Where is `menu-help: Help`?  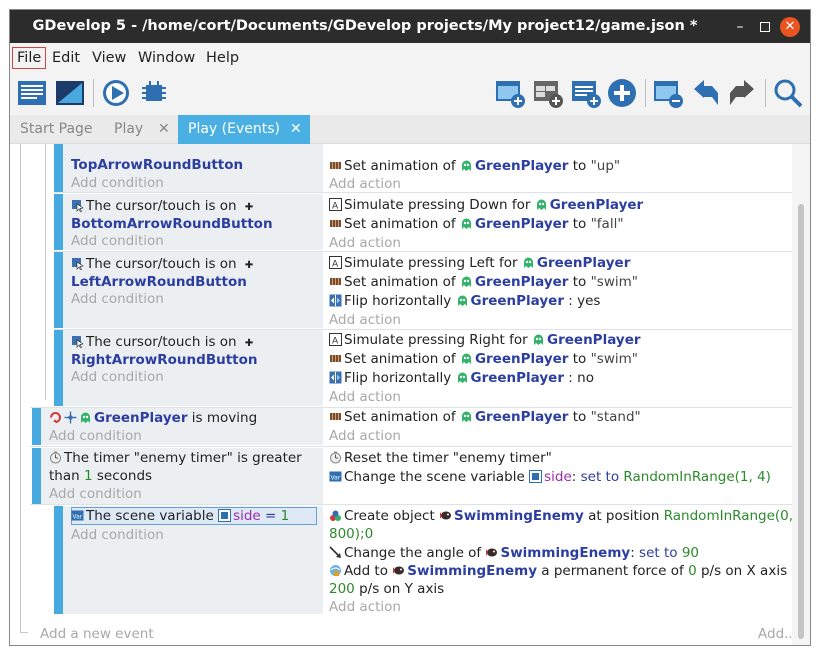
menu-help: Help is located at coordinates (222, 58).